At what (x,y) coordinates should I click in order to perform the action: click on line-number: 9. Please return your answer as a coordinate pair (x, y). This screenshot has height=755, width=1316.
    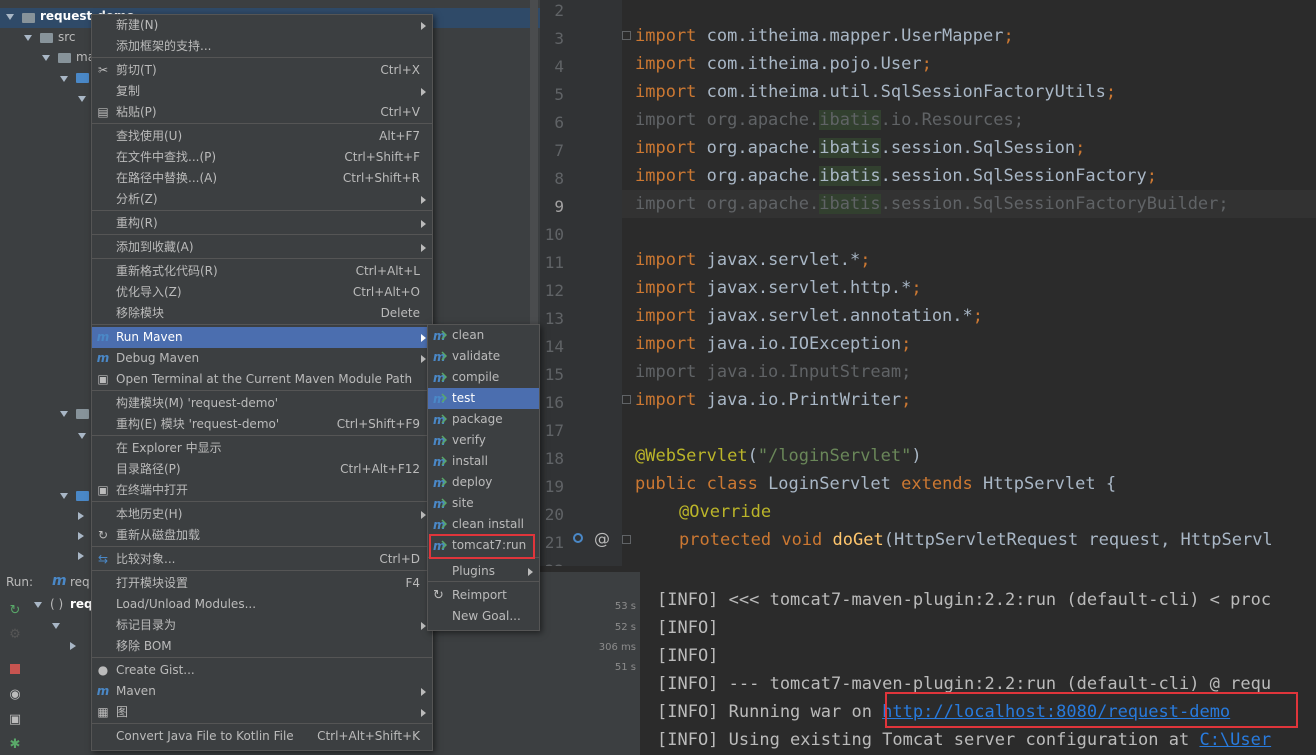
    Looking at the image, I should click on (559, 206).